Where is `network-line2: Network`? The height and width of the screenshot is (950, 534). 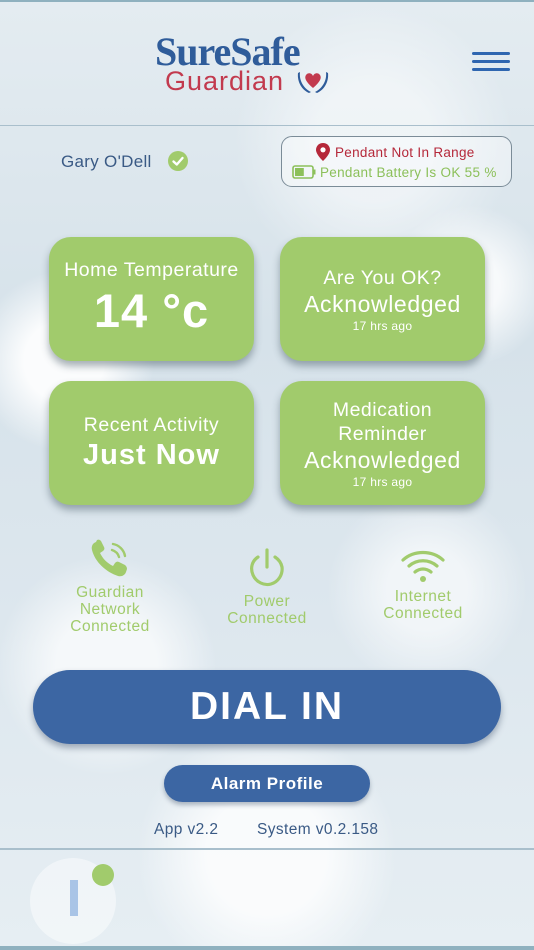
network-line2: Network is located at coordinates (110, 609).